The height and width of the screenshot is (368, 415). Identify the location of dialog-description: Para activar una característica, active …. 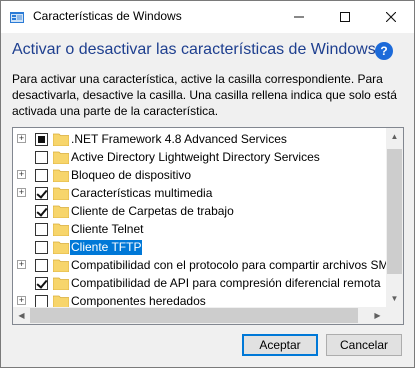
(204, 95).